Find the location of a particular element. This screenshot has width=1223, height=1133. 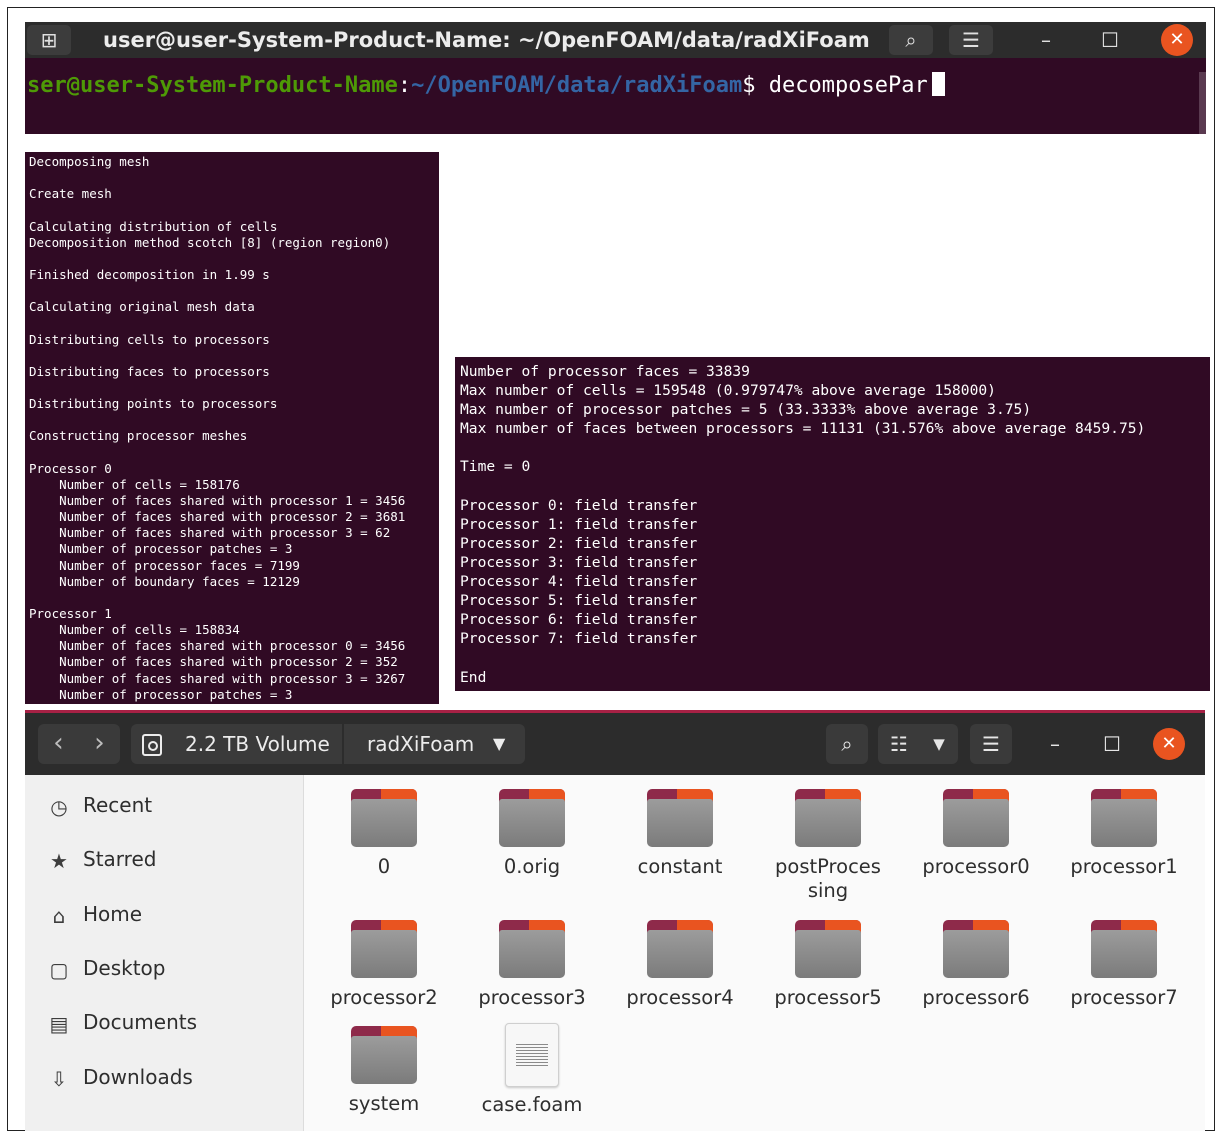

sidebar-item-recent: ◷ Recent is located at coordinates (164, 807).